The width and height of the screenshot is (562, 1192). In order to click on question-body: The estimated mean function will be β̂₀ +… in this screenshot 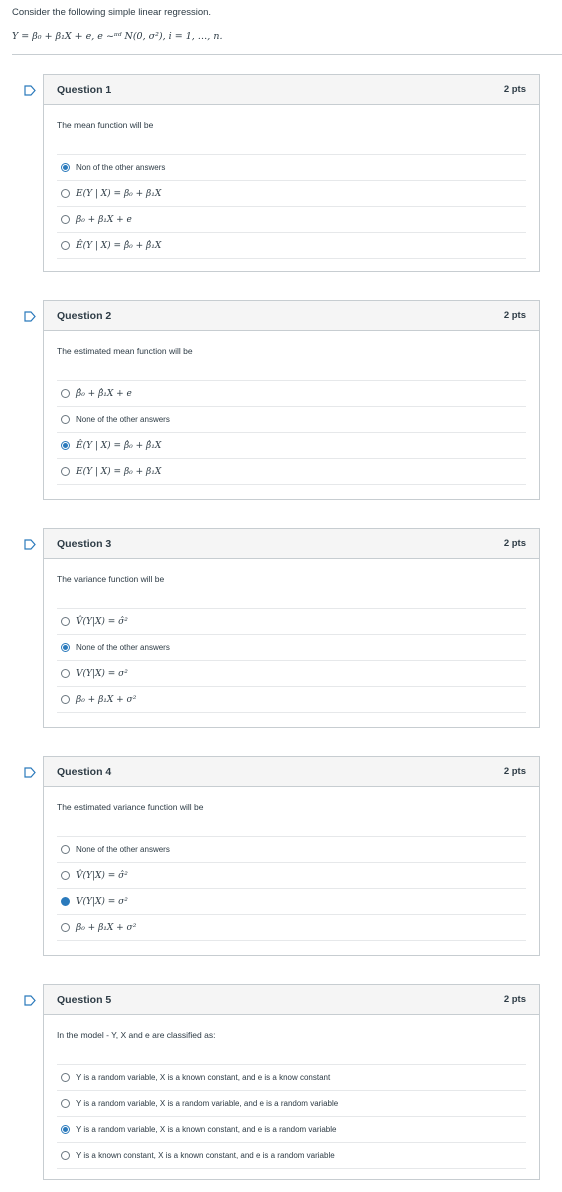, I will do `click(291, 408)`.